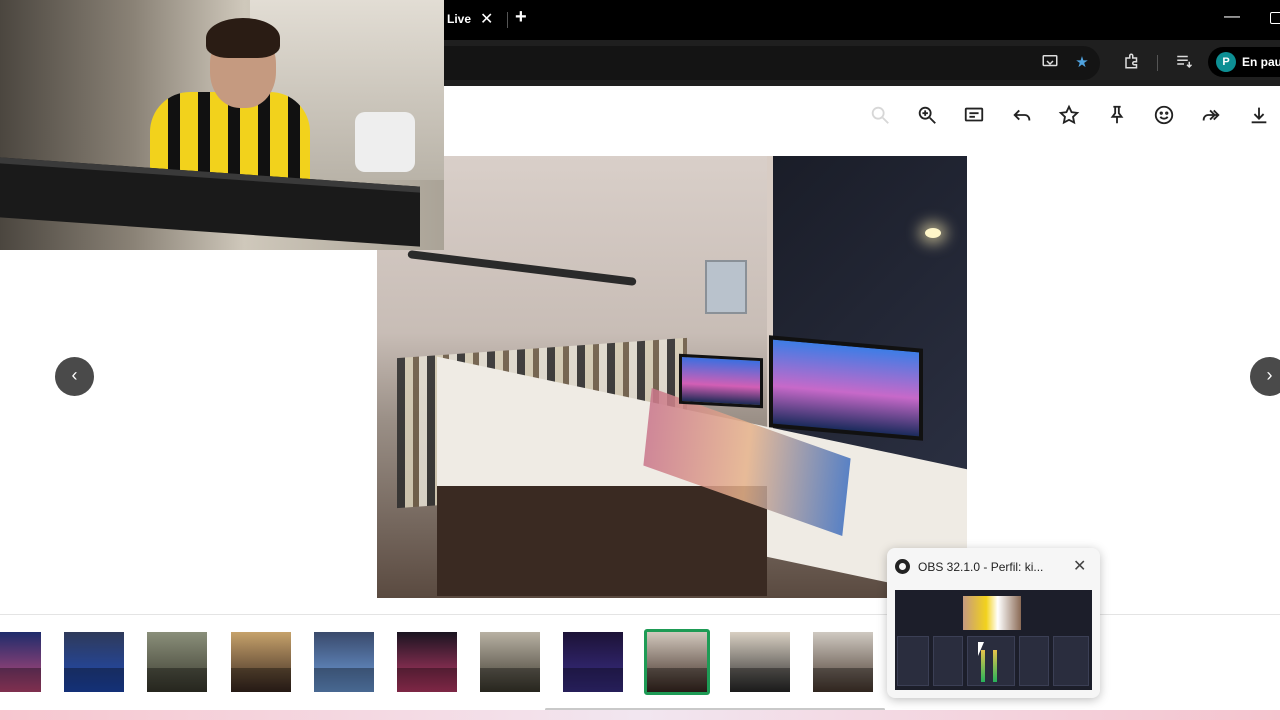 The image size is (1280, 720). I want to click on obs-window-preview, so click(993, 640).